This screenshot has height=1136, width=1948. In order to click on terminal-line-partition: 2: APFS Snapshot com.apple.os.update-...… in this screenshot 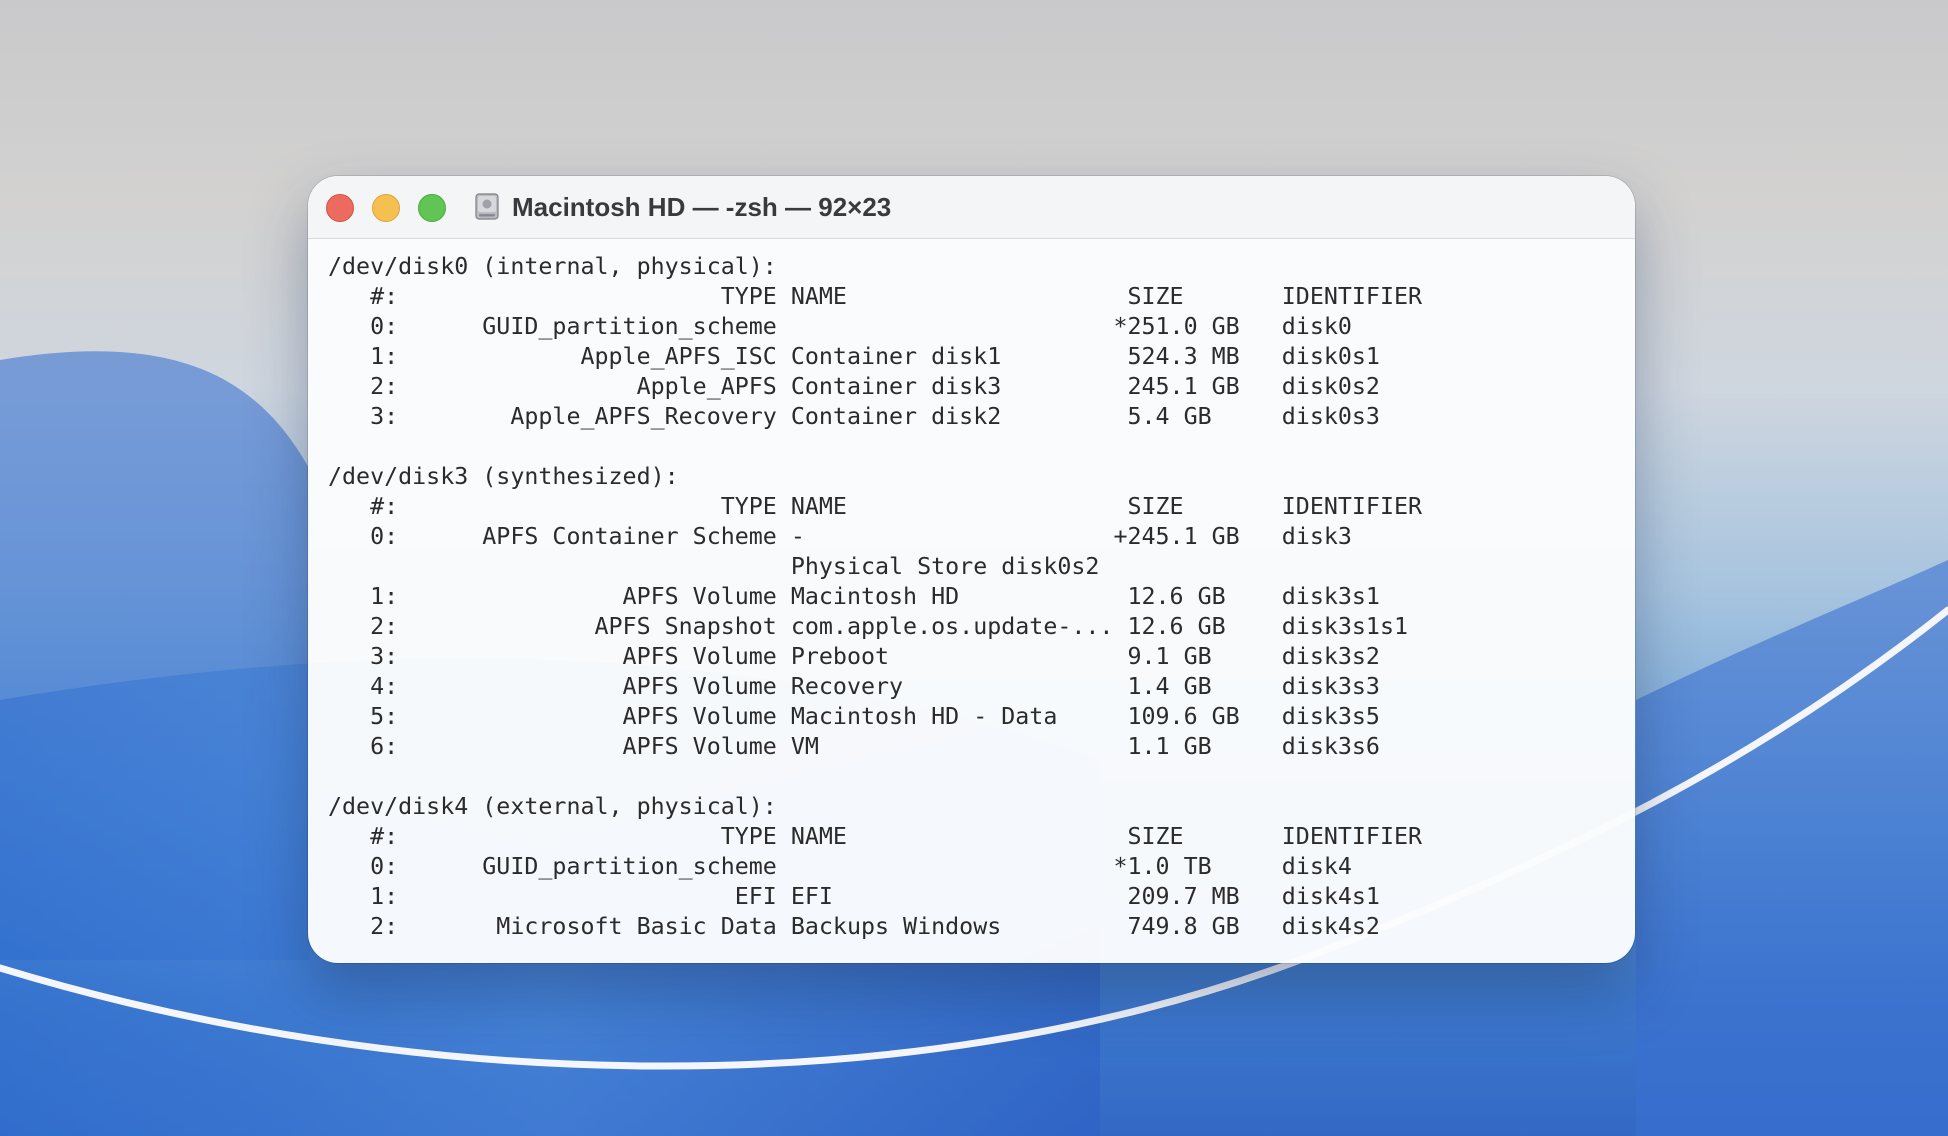, I will do `click(868, 626)`.